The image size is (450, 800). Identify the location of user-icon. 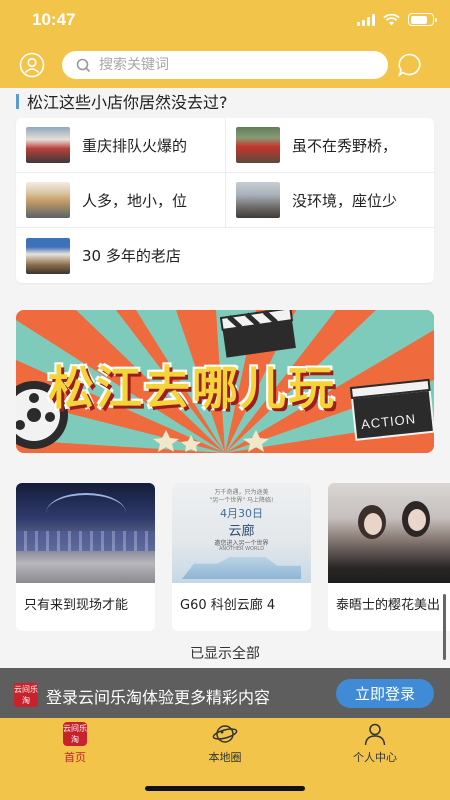
(32, 65).